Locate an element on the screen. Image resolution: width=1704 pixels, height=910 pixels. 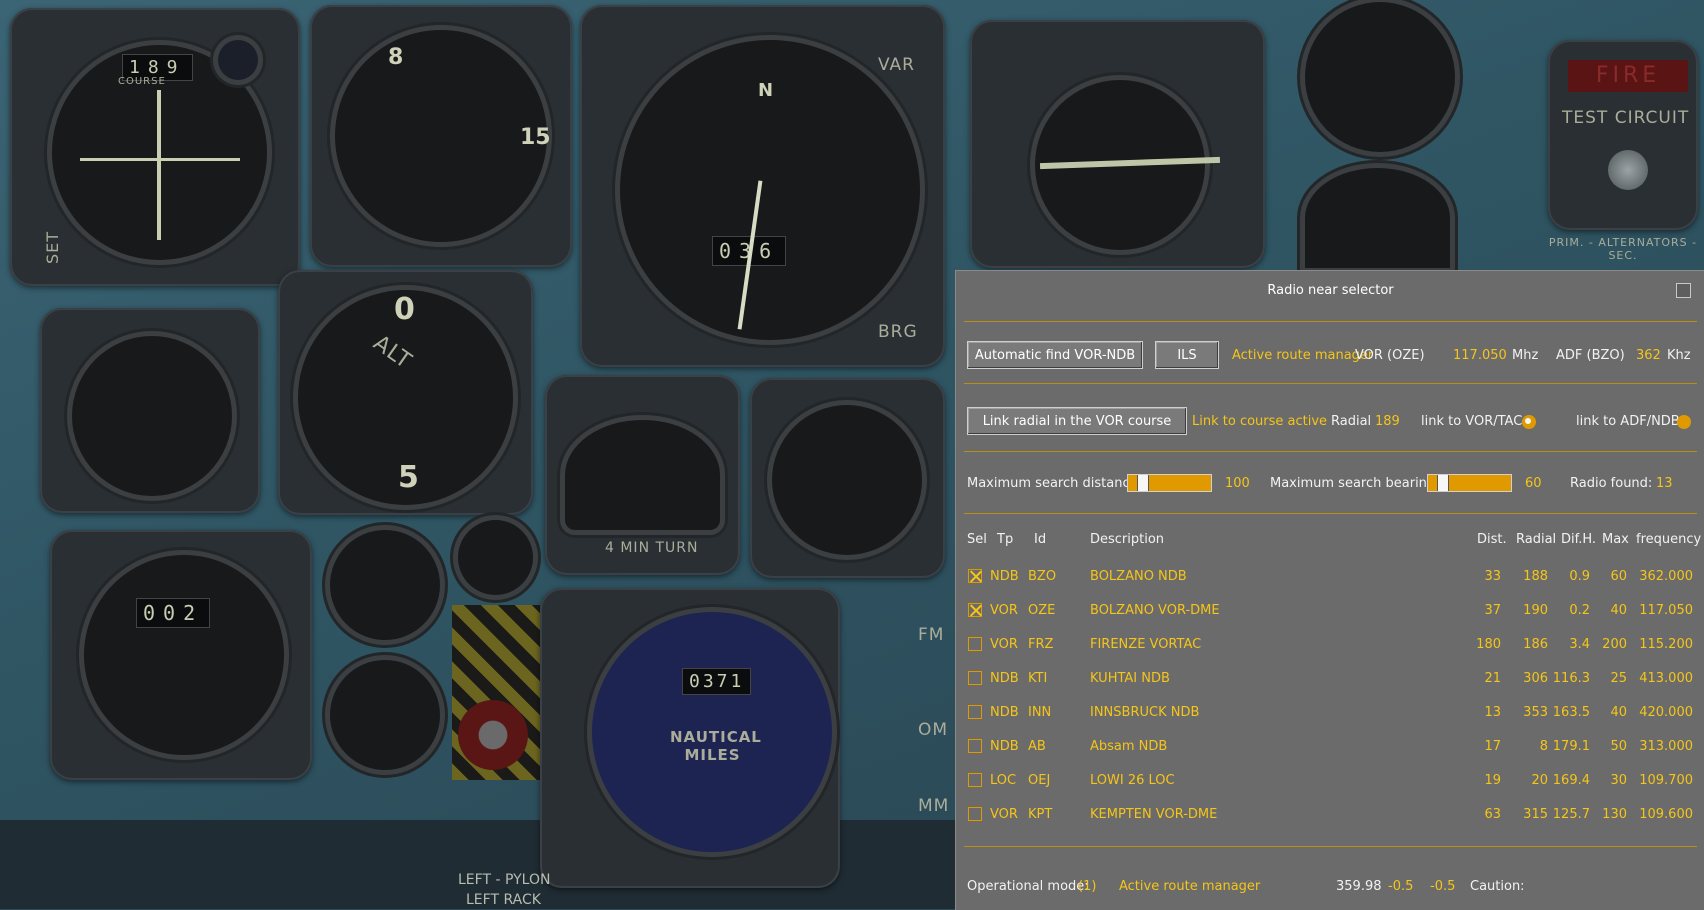
max-distance-label: Maximum search distance is located at coordinates (1052, 483).